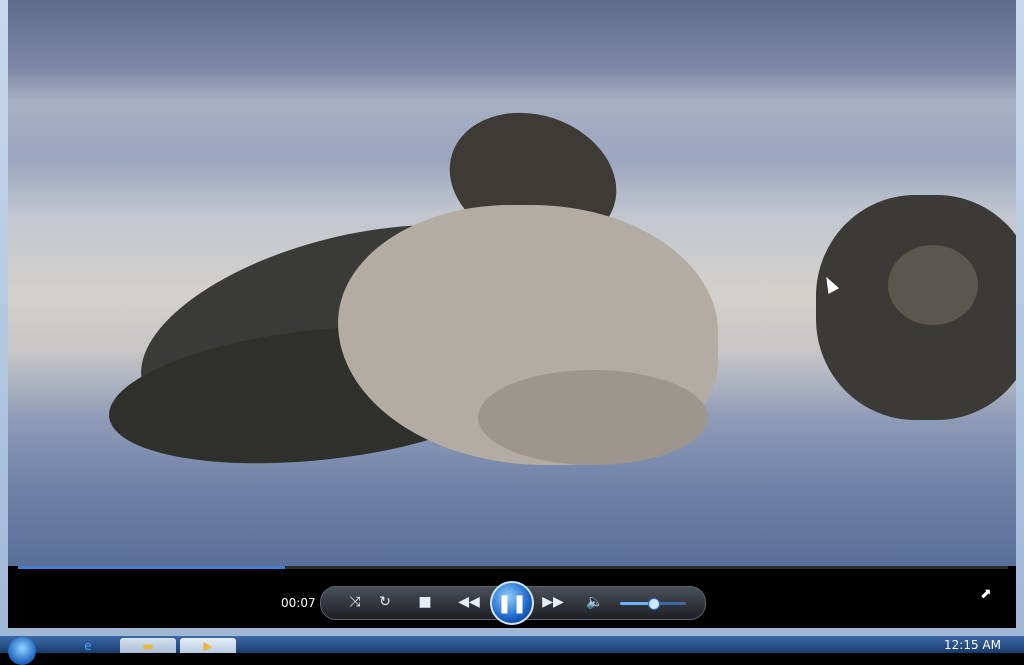  I want to click on shuffle-icon: ⤨, so click(355, 602).